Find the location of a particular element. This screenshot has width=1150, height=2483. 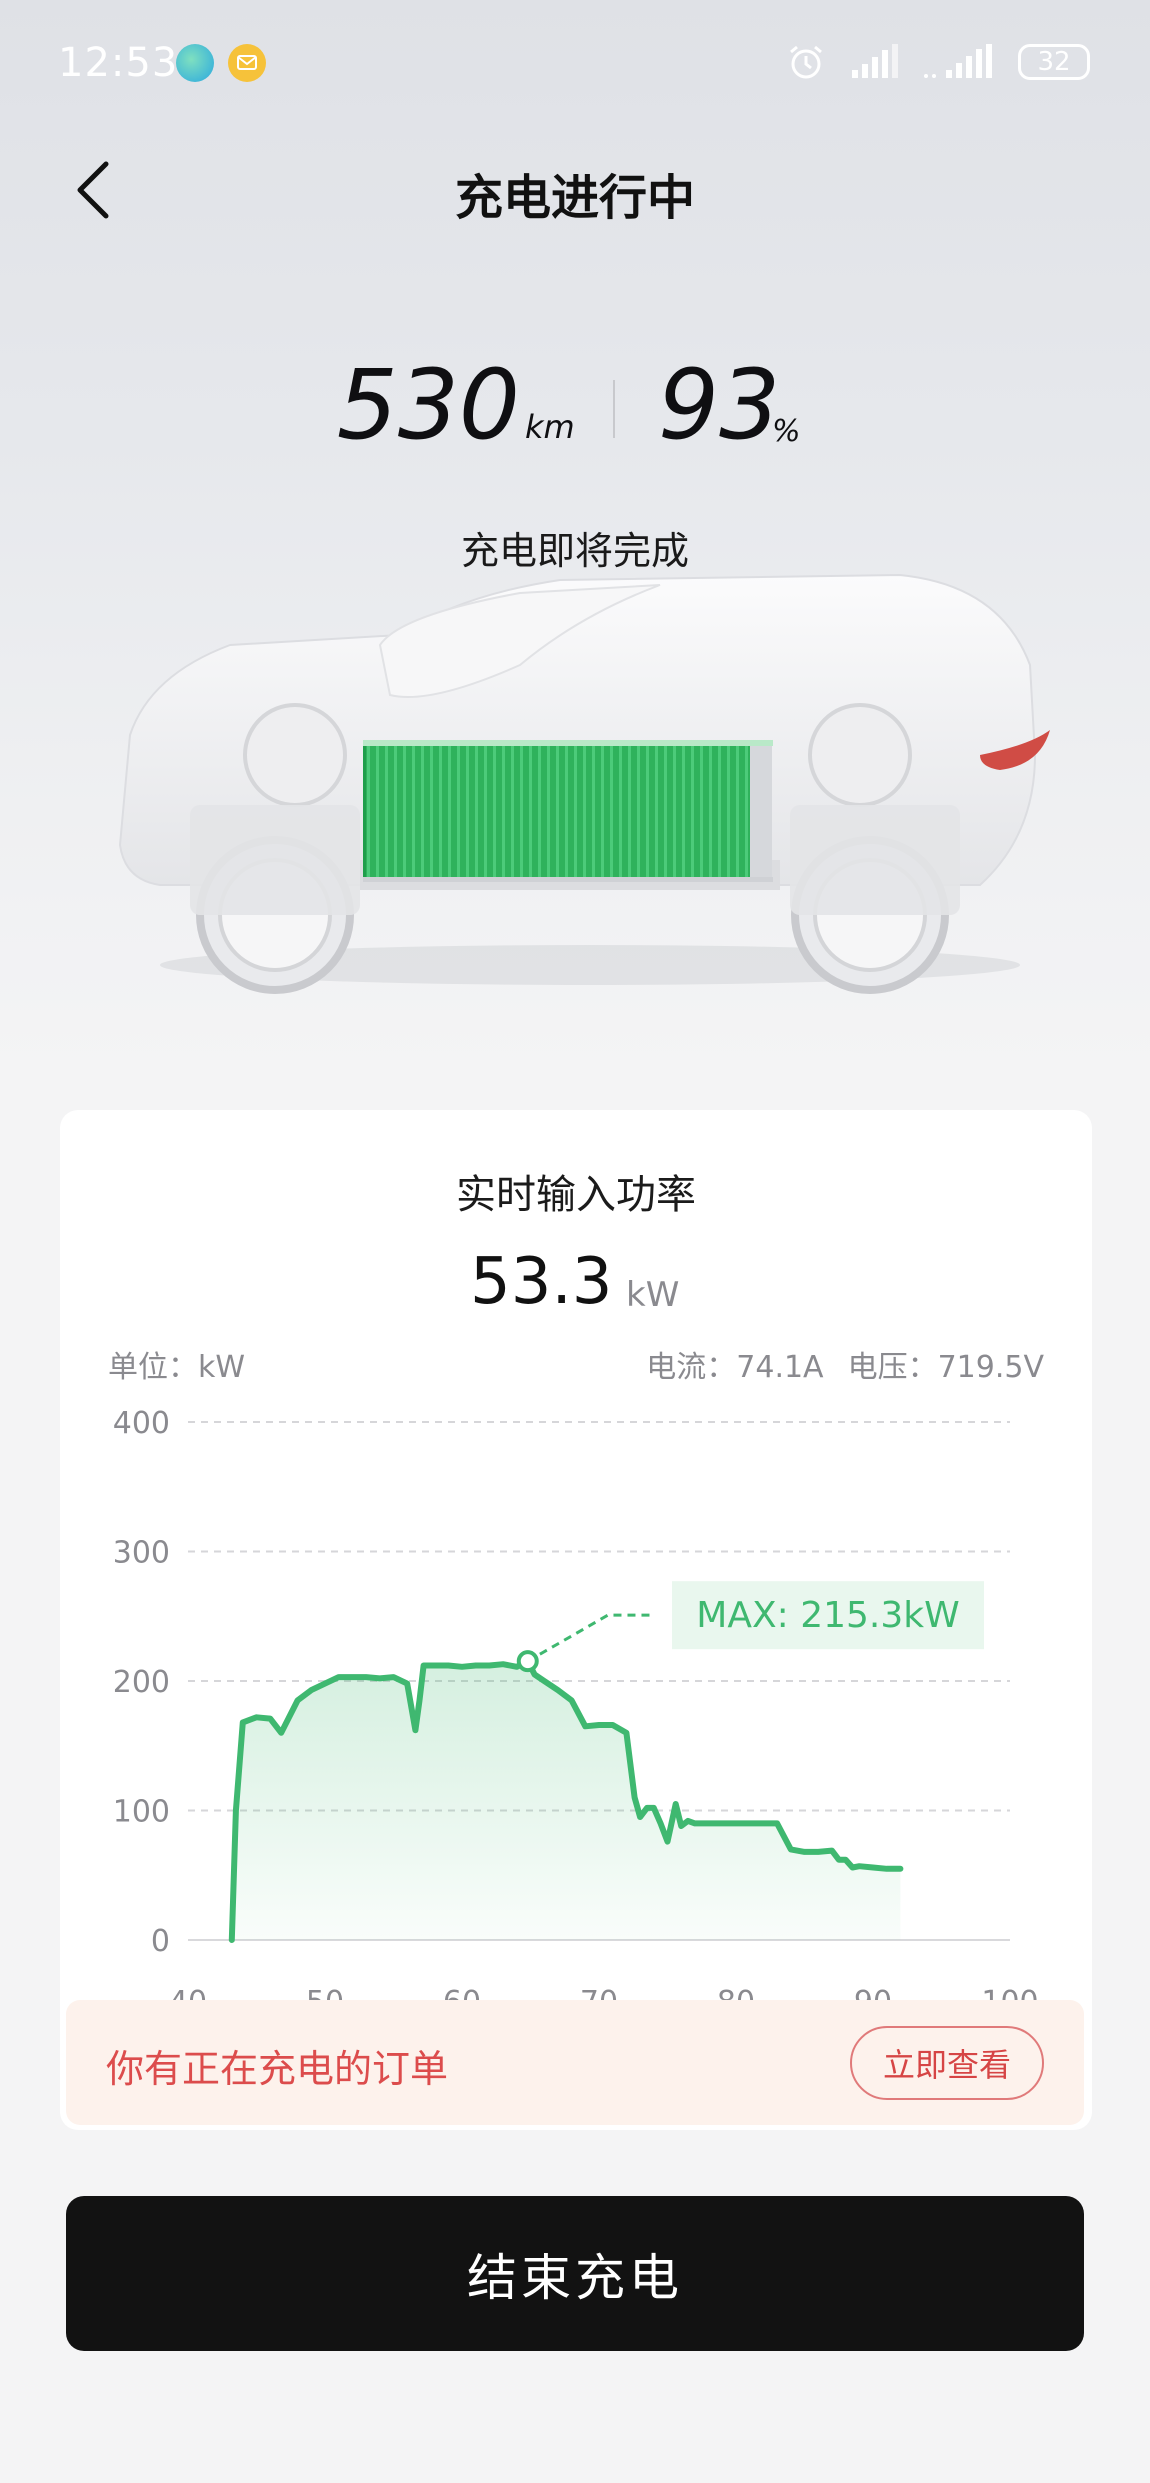

power-card-title: 实时输入功率 is located at coordinates (576, 1195).